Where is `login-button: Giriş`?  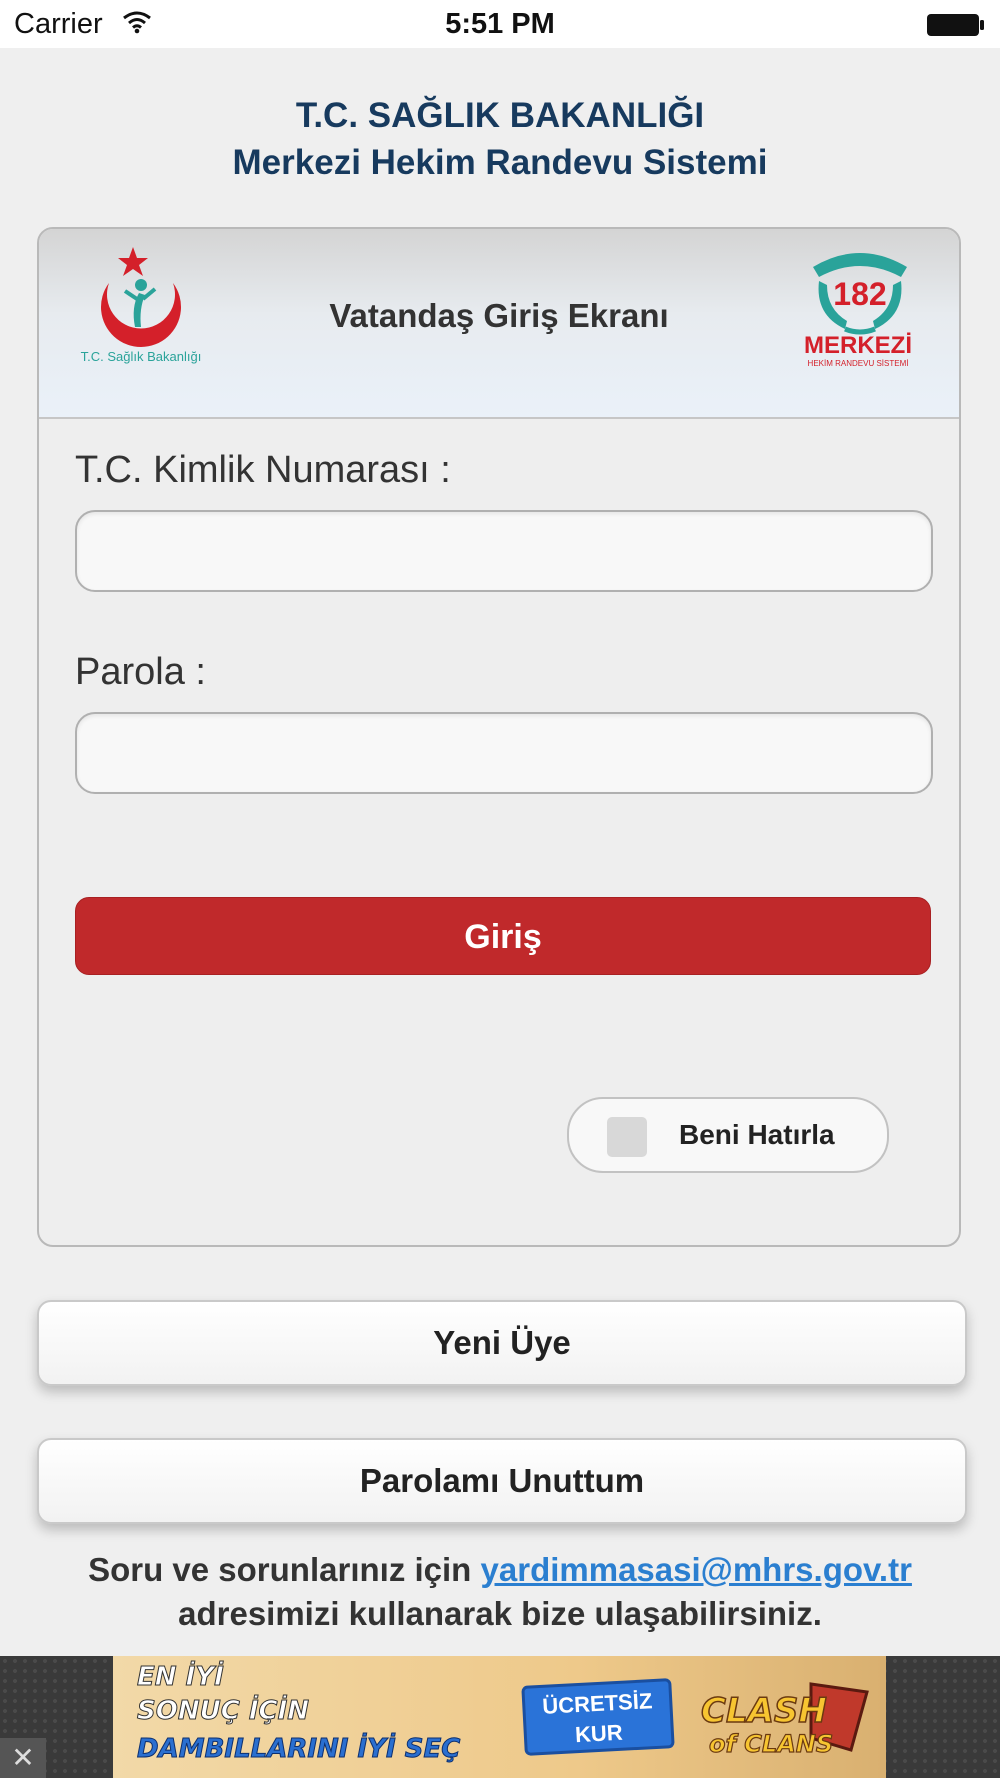 login-button: Giriş is located at coordinates (503, 936).